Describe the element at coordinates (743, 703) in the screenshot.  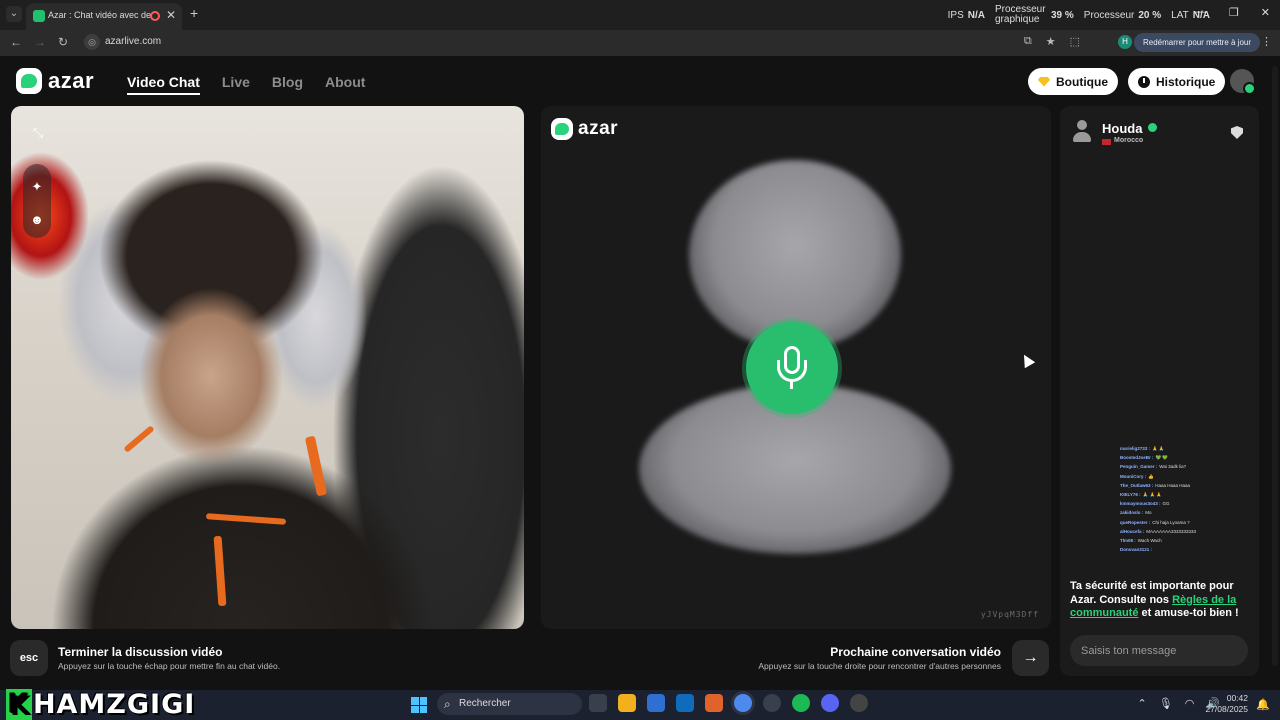
I see `chrome-icon` at that location.